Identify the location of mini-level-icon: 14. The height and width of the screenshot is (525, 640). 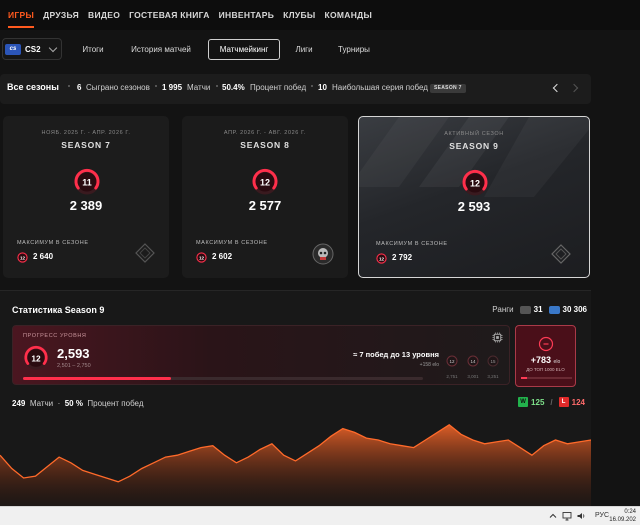
(473, 361).